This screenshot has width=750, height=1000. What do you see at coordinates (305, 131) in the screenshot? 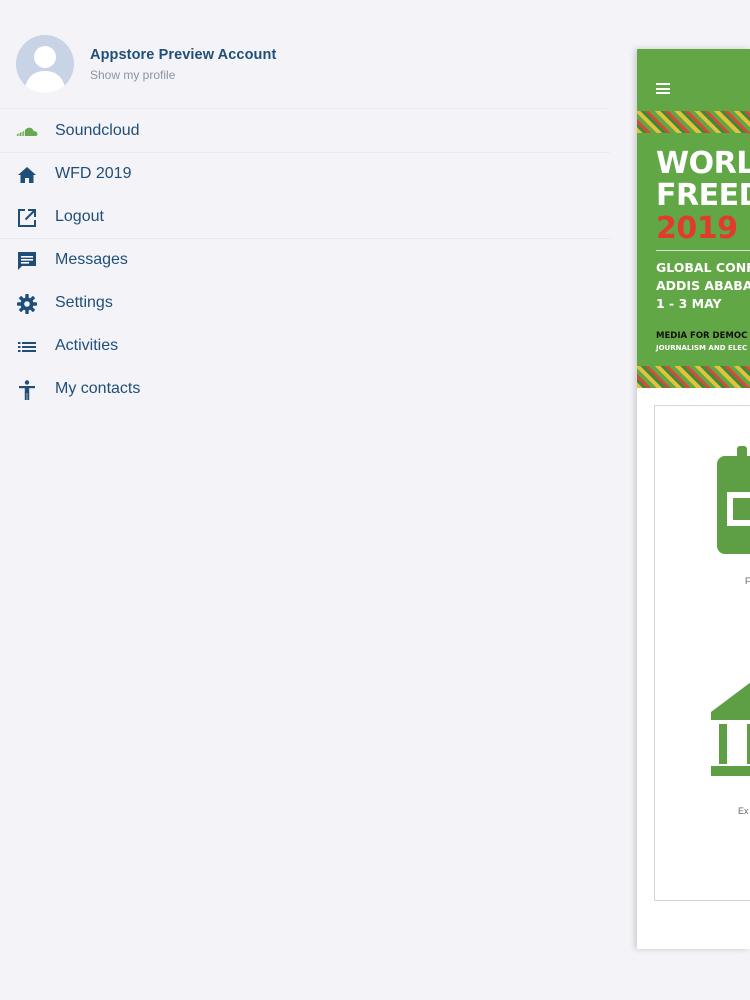
I see `menu-item-soundcloud: Soundcloud` at bounding box center [305, 131].